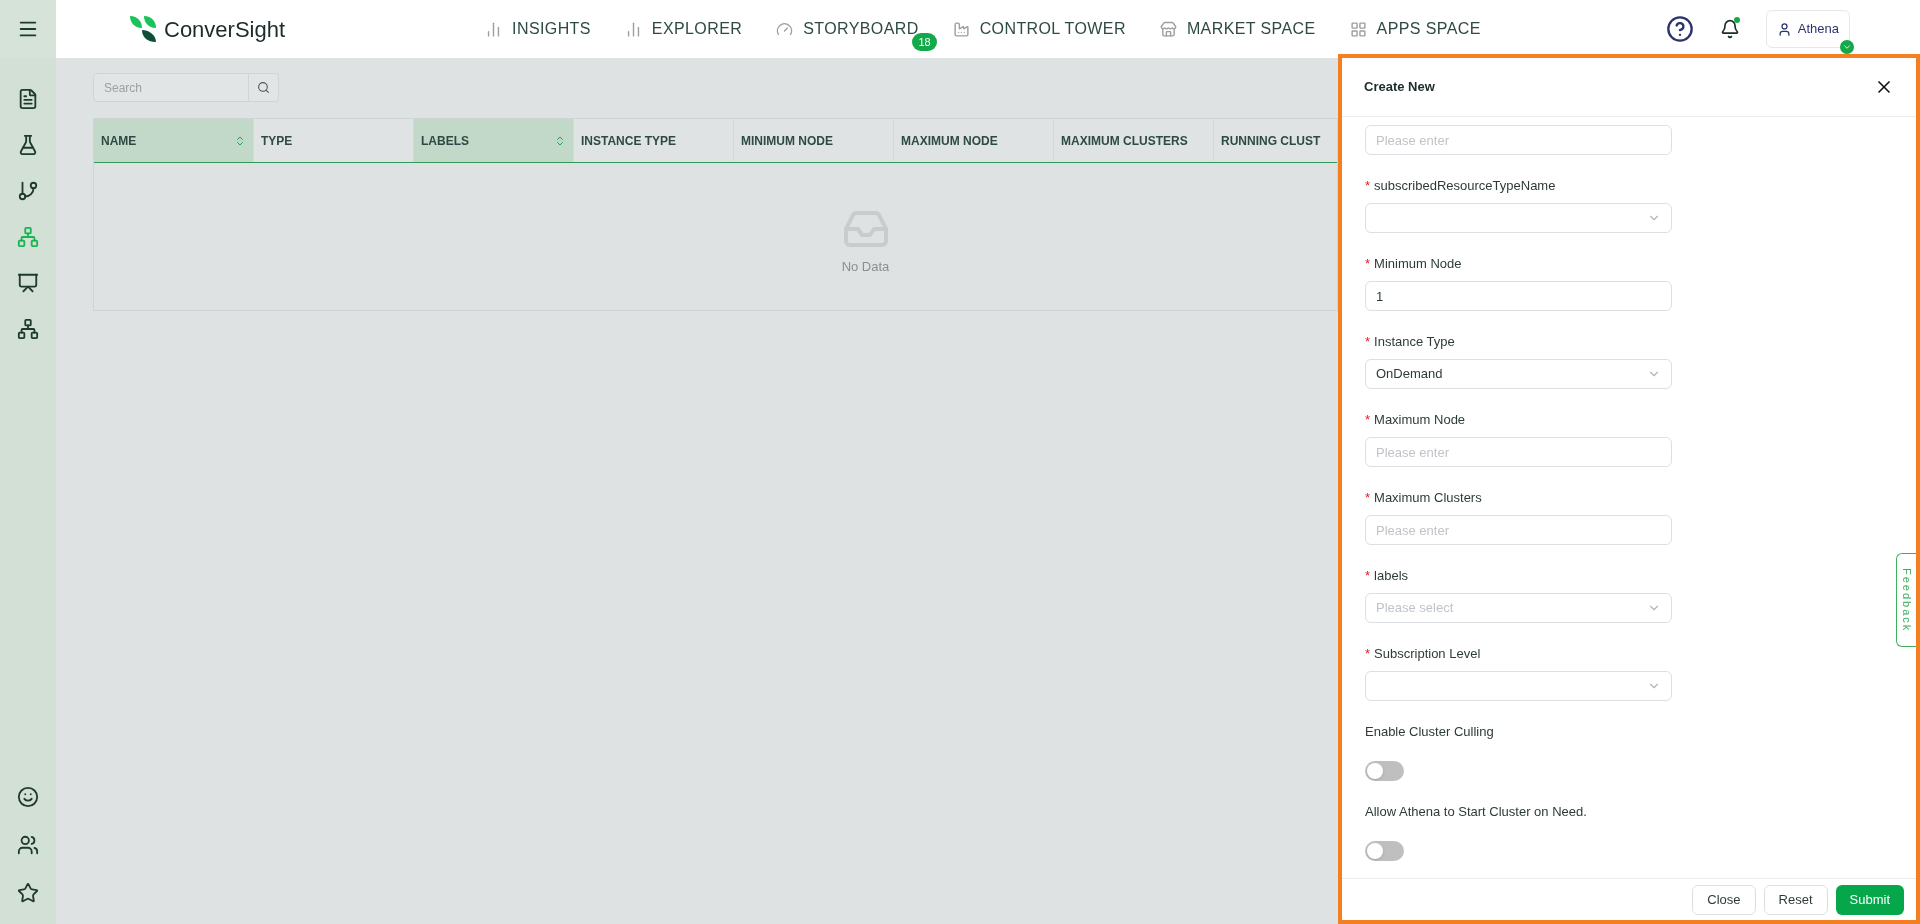  Describe the element at coordinates (1420, 420) in the screenshot. I see `field-label: Maximum Node` at that location.